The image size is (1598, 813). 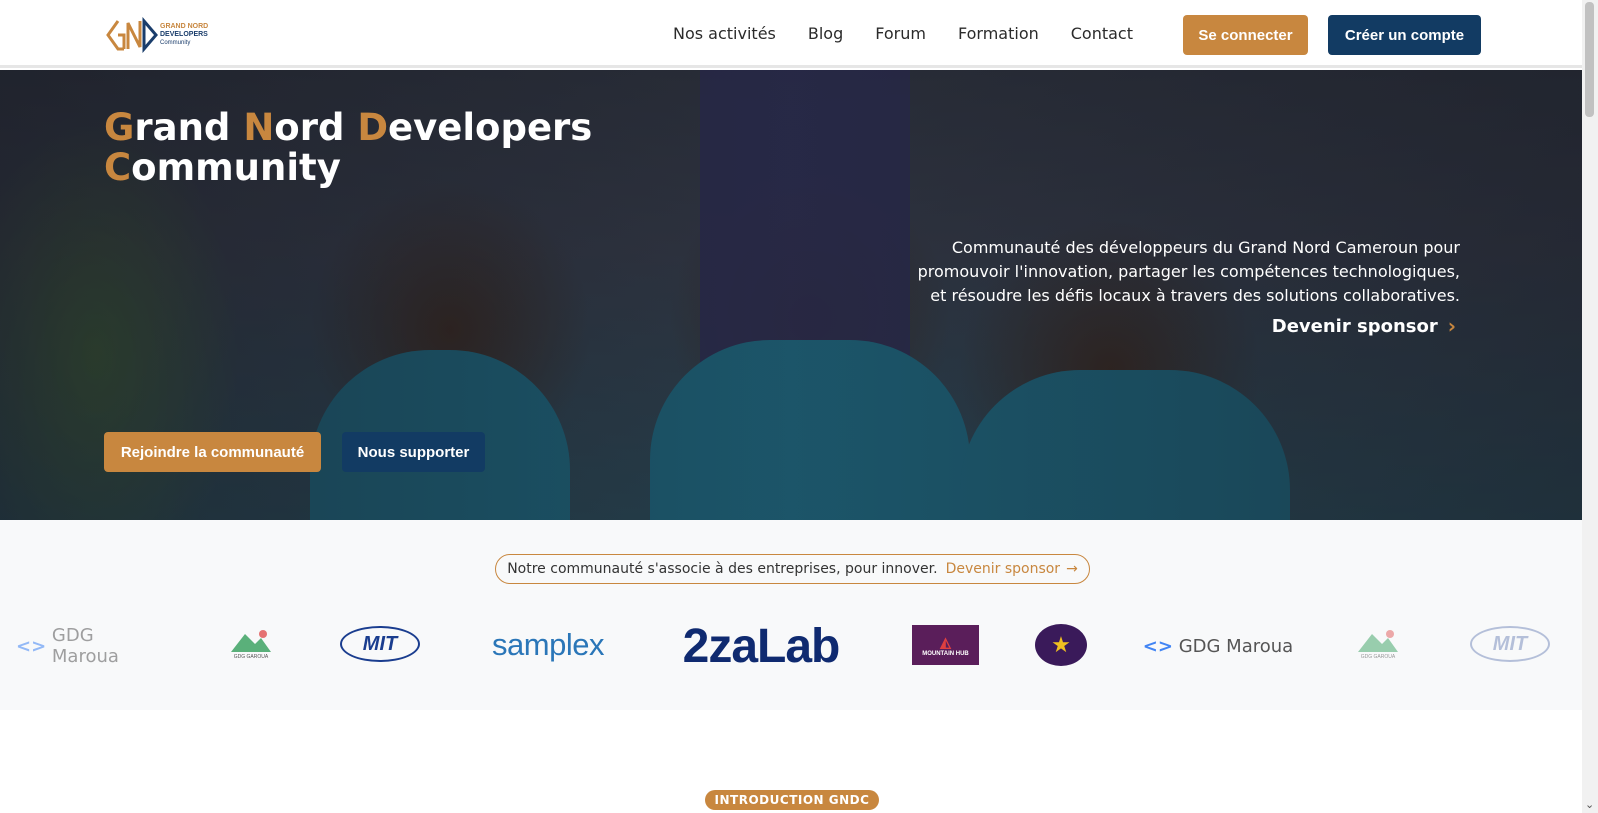 I want to click on partner-logo-gdg-maroua-2: <> GDG Maroua, so click(x=1218, y=646).